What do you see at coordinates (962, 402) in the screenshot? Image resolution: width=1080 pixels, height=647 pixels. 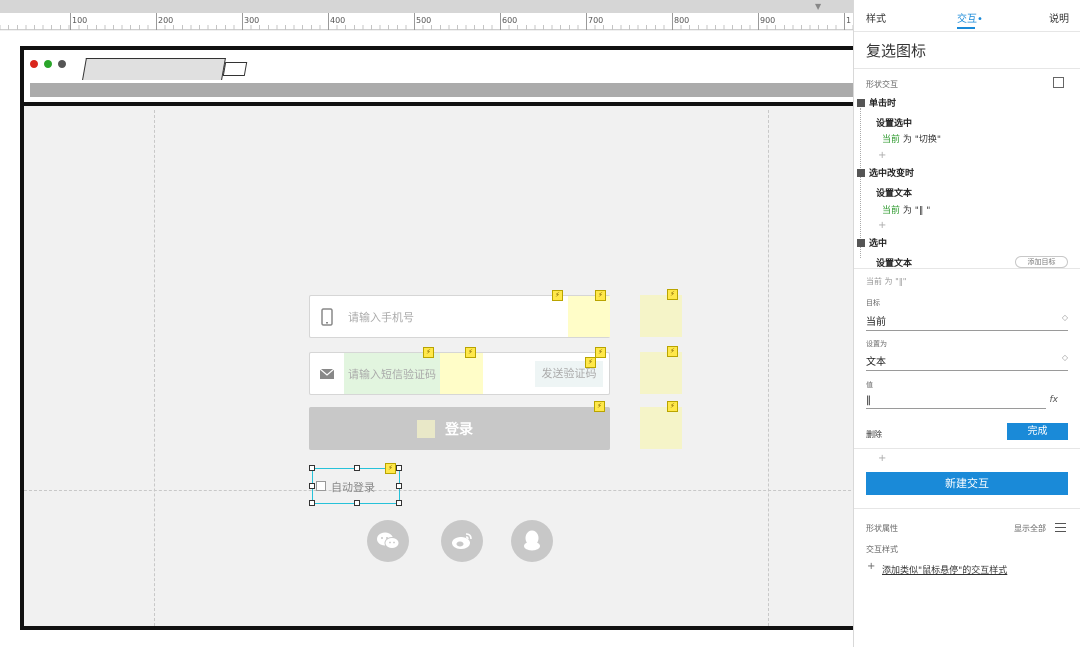 I see `value-input: ‖ fx` at bounding box center [962, 402].